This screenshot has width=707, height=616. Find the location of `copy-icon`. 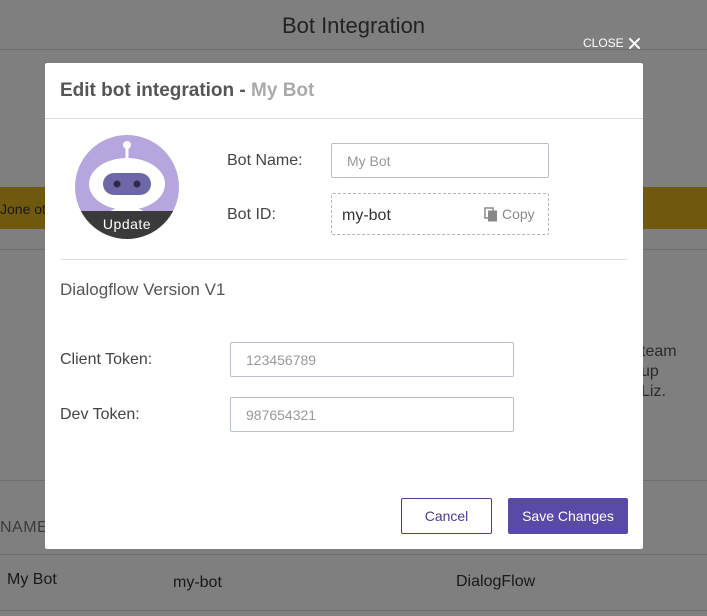

copy-icon is located at coordinates (490, 213).